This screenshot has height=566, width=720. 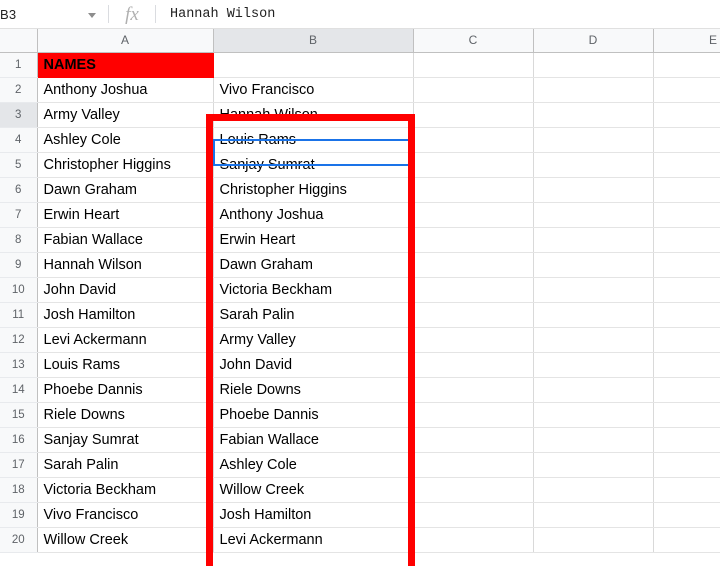 What do you see at coordinates (593, 265) in the screenshot?
I see `cell-D9` at bounding box center [593, 265].